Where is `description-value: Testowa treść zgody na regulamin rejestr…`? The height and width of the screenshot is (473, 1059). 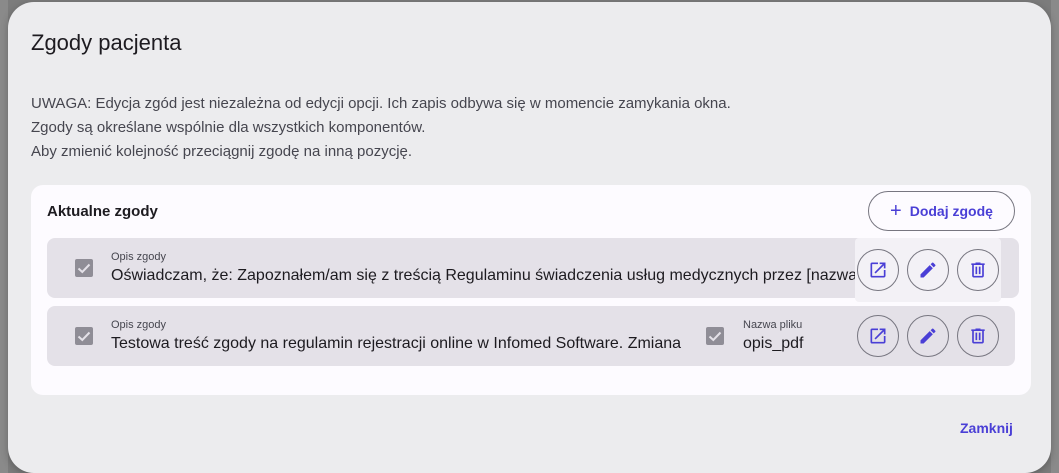
description-value: Testowa treść zgody na regulamin rejestr… is located at coordinates (396, 343).